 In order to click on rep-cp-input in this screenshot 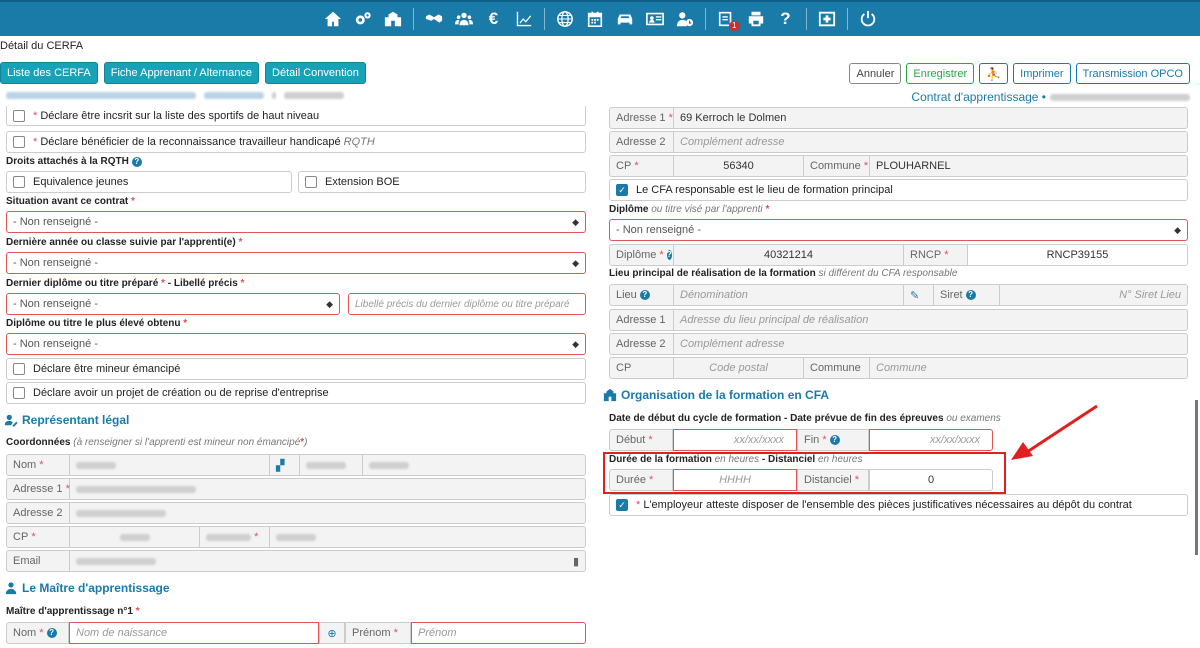, I will do `click(135, 537)`.